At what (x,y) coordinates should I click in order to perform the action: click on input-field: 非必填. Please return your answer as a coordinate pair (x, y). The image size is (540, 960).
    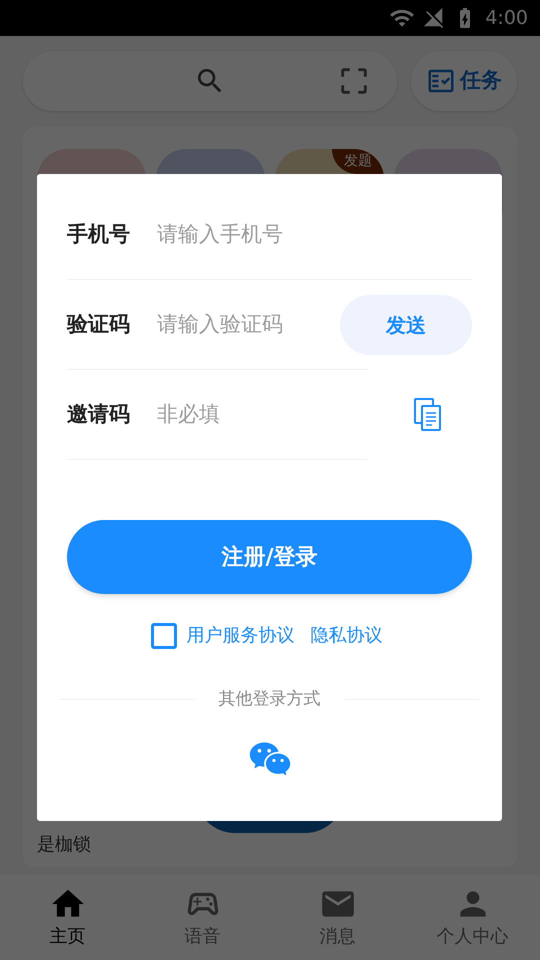
    Looking at the image, I should click on (247, 414).